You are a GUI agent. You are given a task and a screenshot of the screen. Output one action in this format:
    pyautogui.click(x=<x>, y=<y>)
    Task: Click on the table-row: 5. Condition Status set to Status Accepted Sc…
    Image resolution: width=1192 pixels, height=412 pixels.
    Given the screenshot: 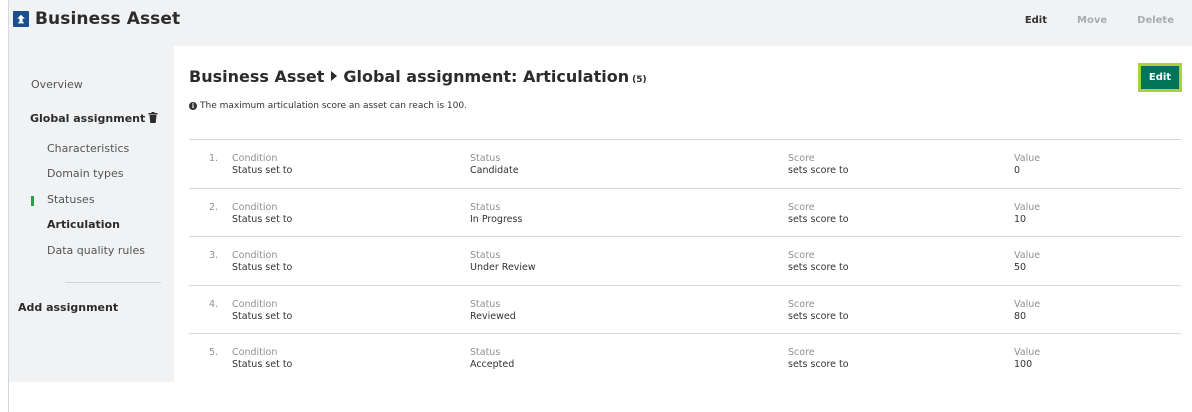 What is the action you would take?
    pyautogui.click(x=685, y=357)
    